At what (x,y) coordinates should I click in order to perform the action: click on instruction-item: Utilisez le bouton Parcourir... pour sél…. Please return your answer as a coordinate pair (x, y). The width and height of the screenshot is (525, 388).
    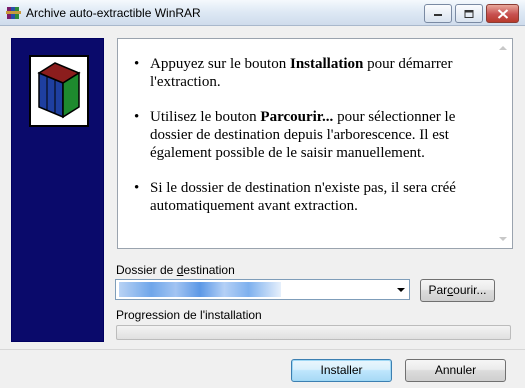
    Looking at the image, I should click on (309, 135).